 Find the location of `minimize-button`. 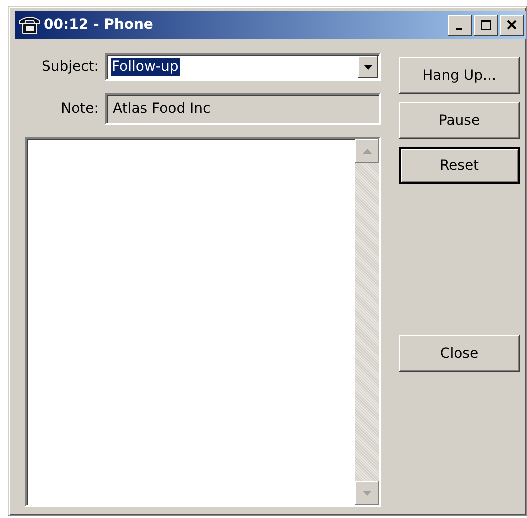

minimize-button is located at coordinates (460, 25).